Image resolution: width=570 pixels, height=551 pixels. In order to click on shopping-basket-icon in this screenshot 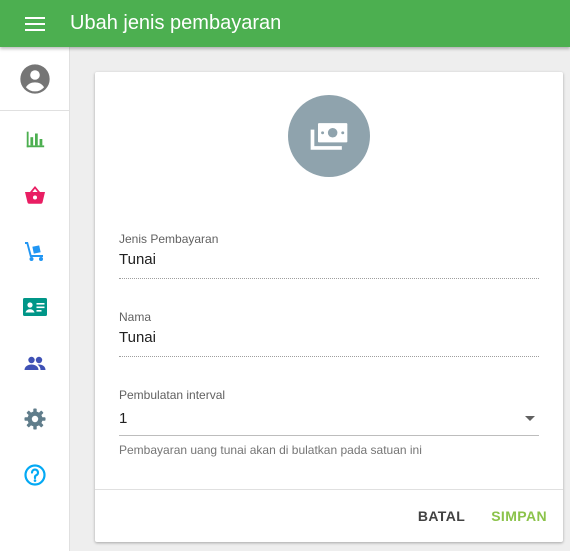, I will do `click(34, 195)`.